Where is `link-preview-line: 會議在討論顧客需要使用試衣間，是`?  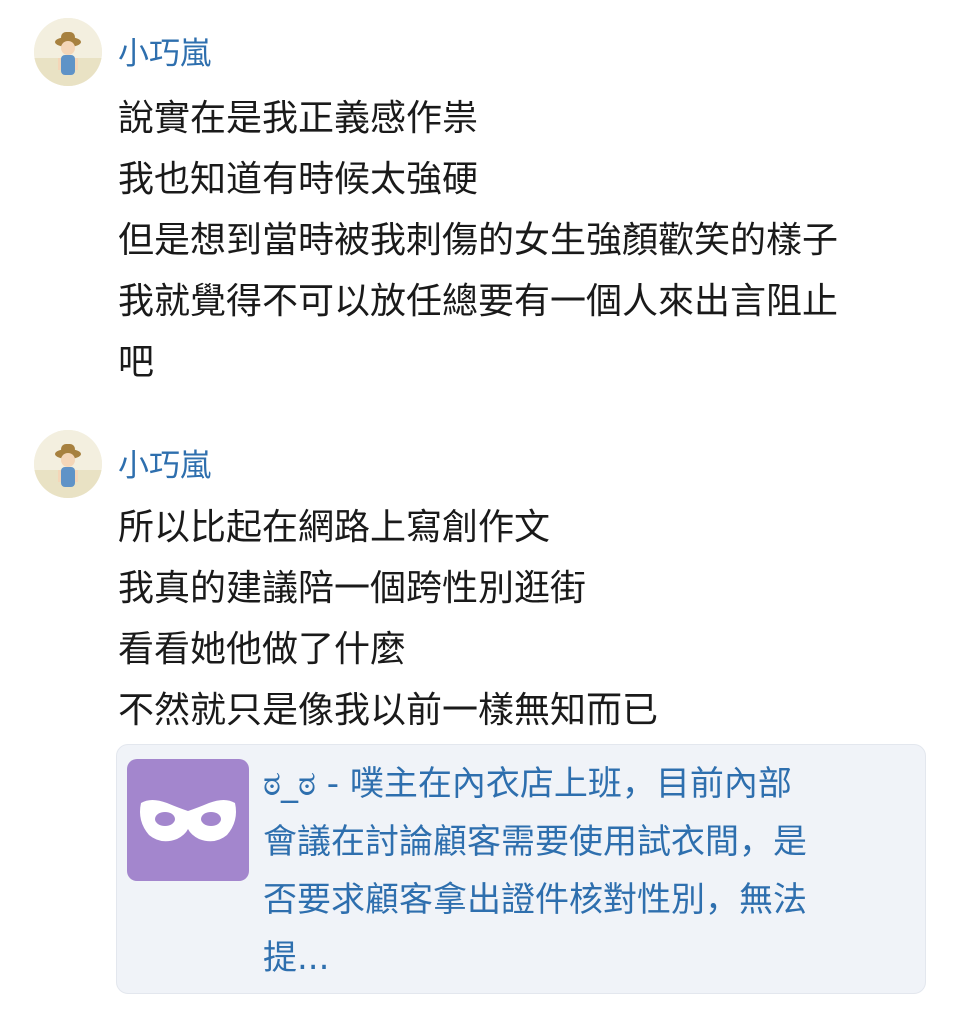 link-preview-line: 會議在討論顧客需要使用試衣間，是 is located at coordinates (535, 842).